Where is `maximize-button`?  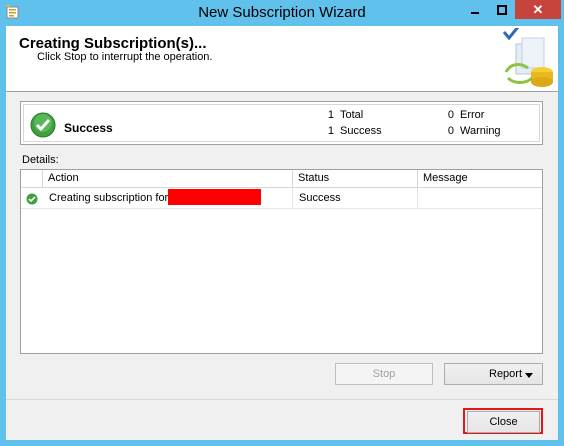 maximize-button is located at coordinates (501, 9).